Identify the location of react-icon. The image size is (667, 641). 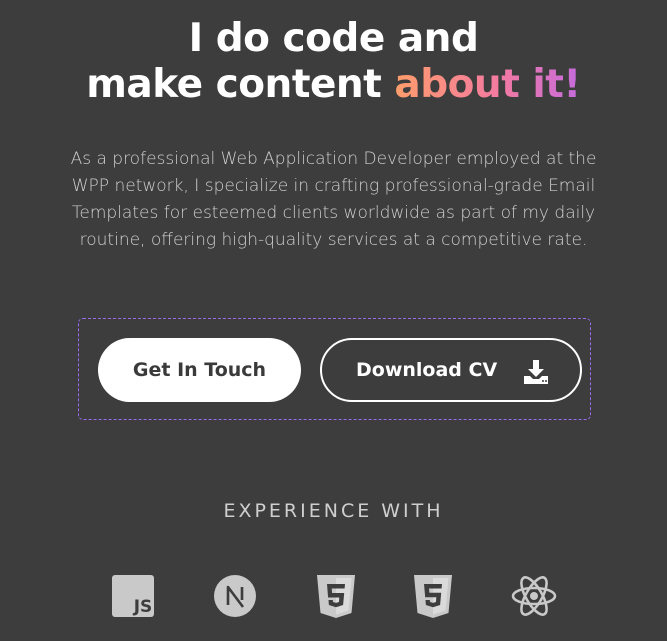
(534, 596).